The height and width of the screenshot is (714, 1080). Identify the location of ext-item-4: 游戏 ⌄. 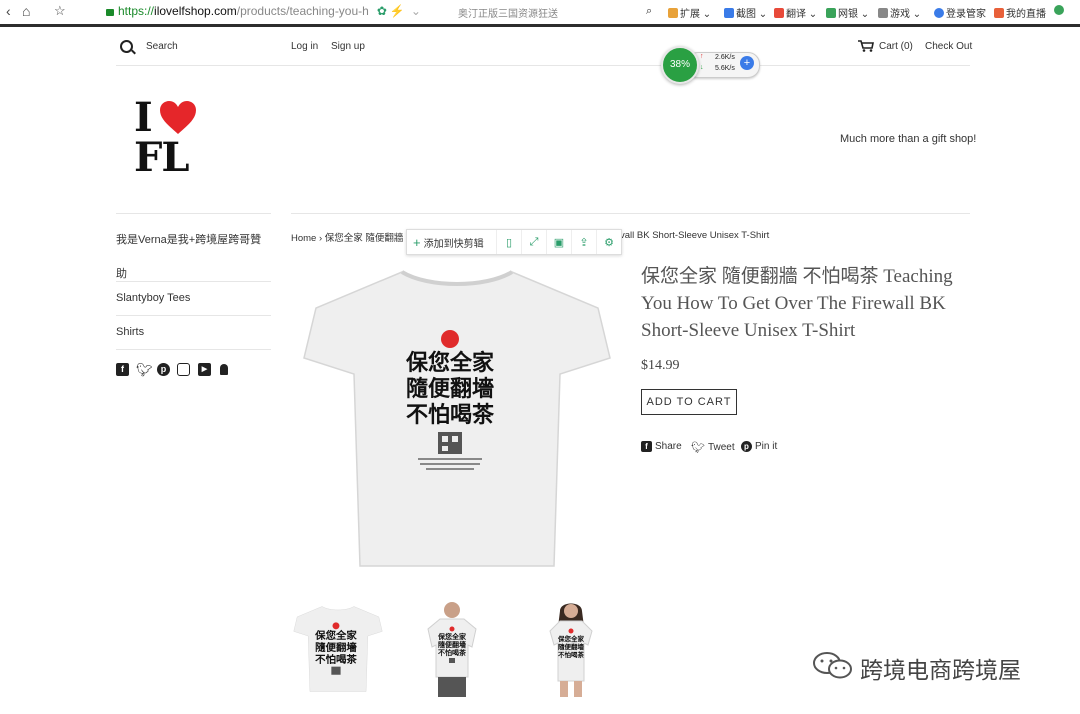
(899, 12).